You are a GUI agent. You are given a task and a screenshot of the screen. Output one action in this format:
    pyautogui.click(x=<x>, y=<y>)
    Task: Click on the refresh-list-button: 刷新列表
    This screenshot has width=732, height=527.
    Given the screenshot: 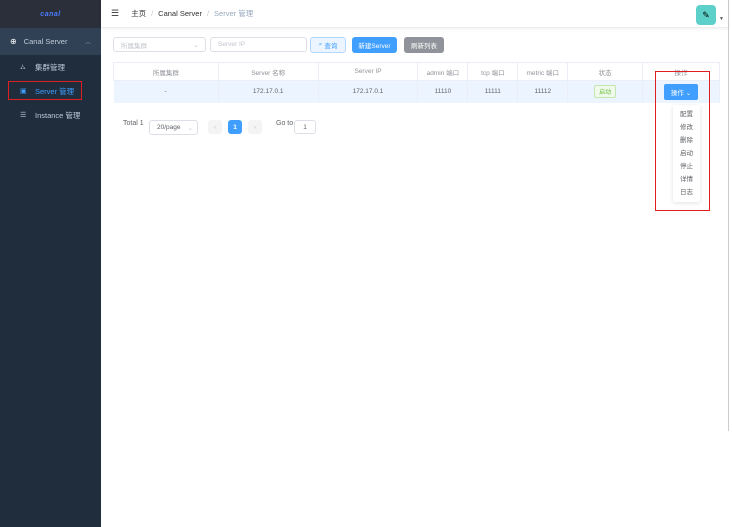 What is the action you would take?
    pyautogui.click(x=424, y=45)
    